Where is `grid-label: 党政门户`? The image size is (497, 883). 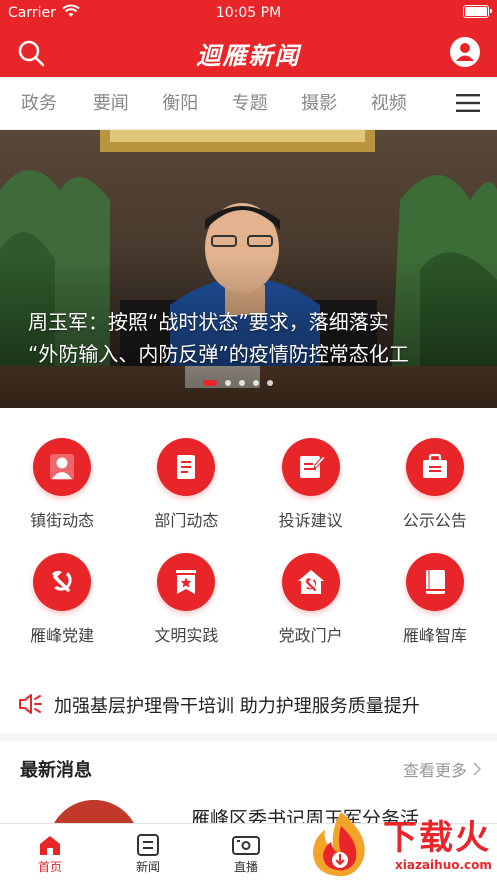 grid-label: 党政门户 is located at coordinates (310, 635).